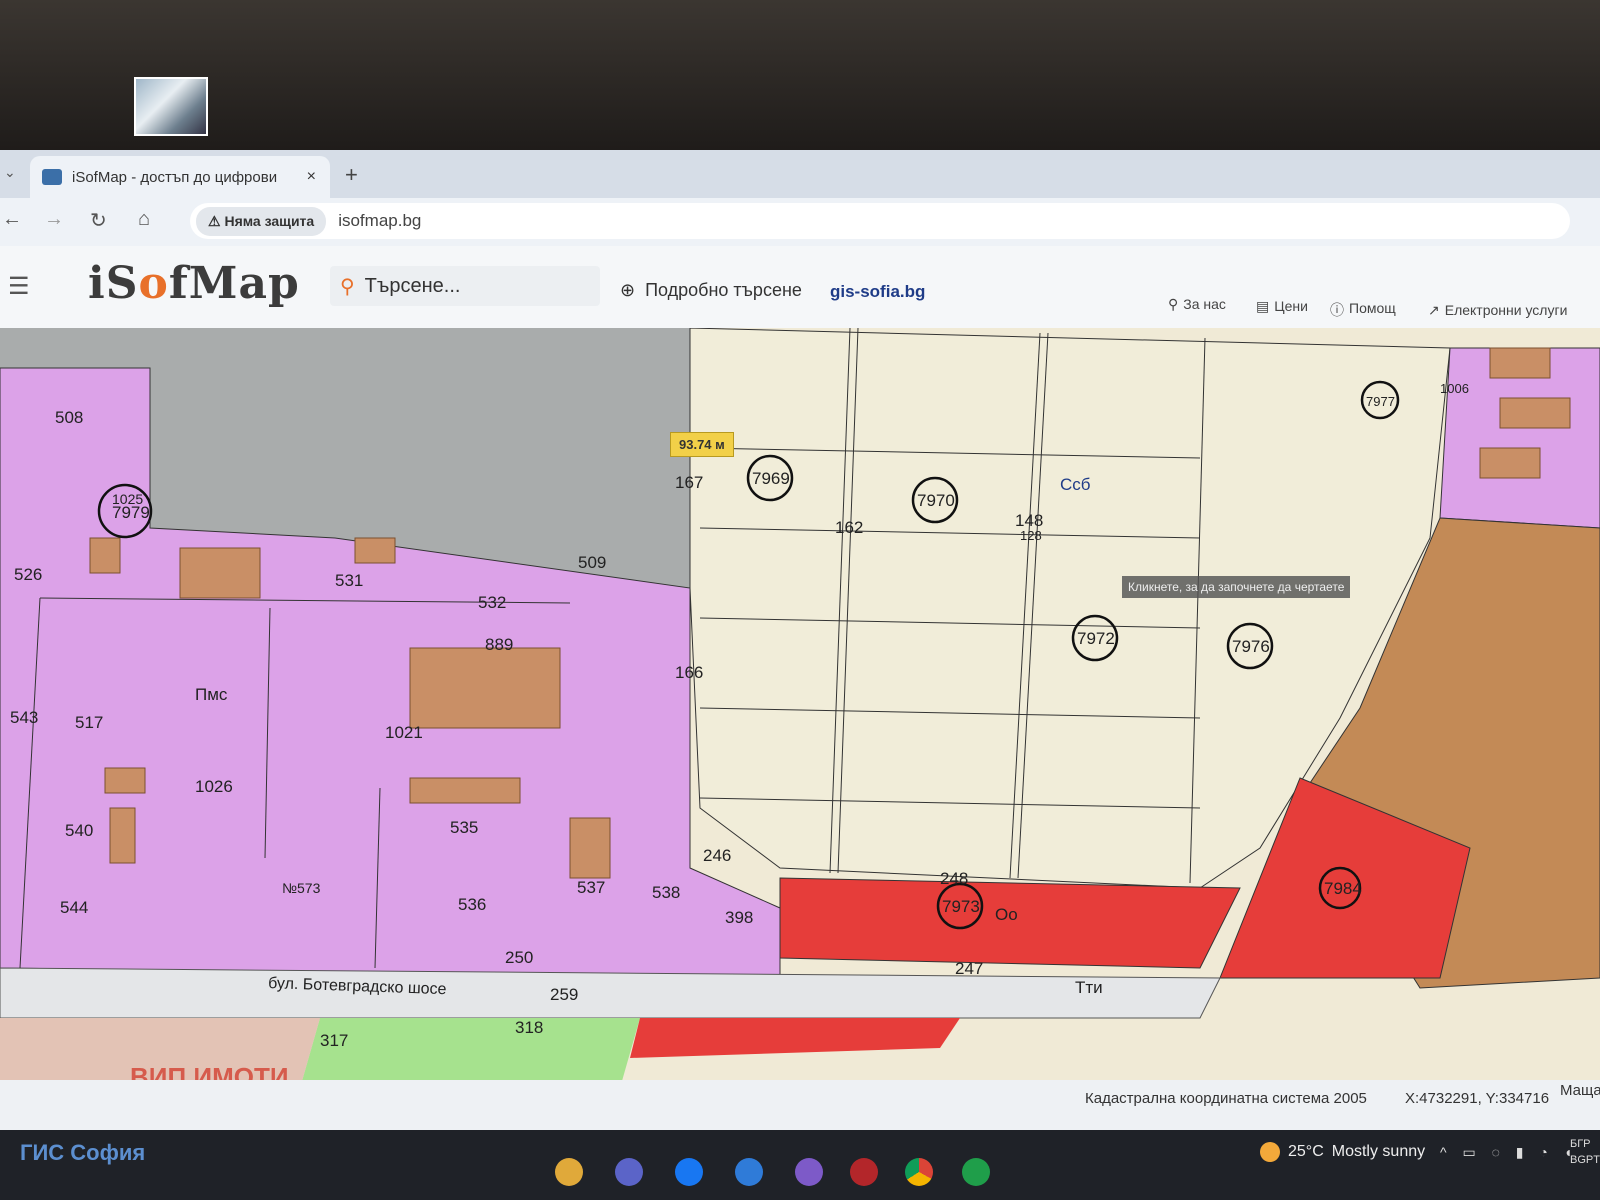  I want to click on gis-sofia-footer-logo: ГИС София, so click(83, 1152).